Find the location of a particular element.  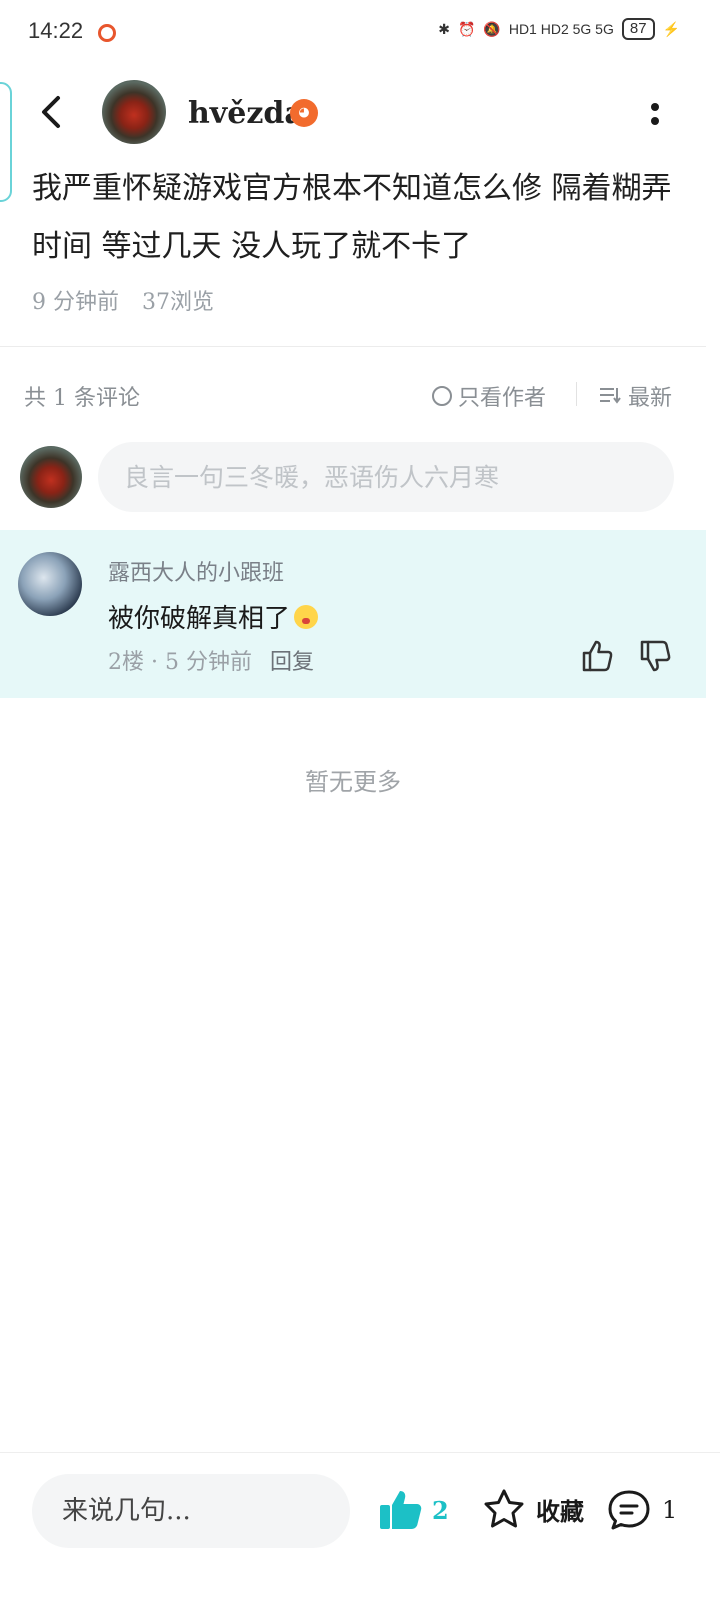

status-icons: ✱ ⏰ 🔕 HD1 HD2 5G 5G 87 ⚡ is located at coordinates (559, 29).